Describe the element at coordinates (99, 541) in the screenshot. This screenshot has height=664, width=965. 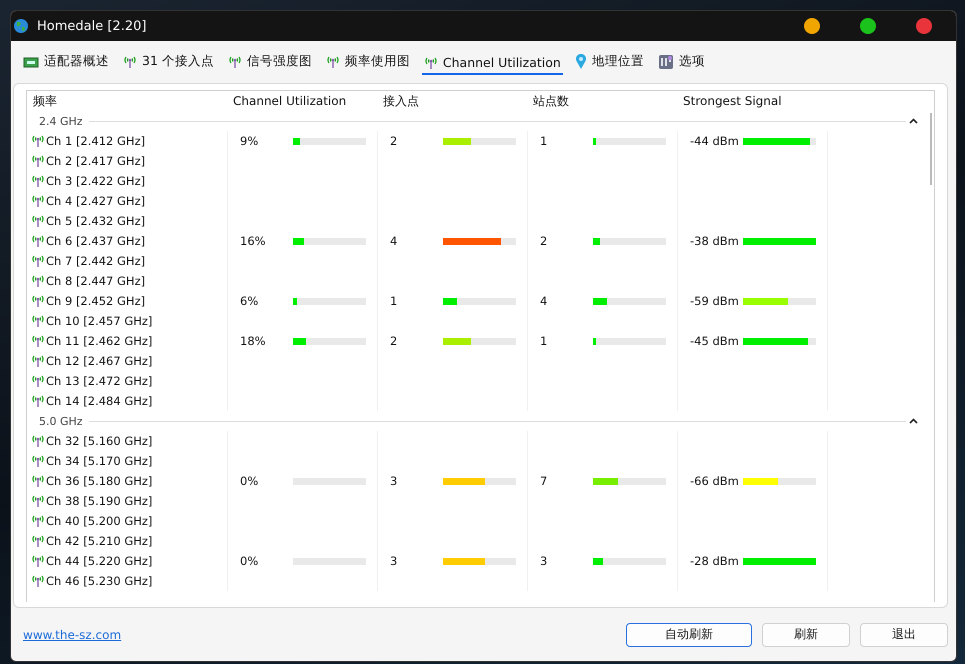
I see `channel-name: Ch 42 [5.210 GHz]` at that location.